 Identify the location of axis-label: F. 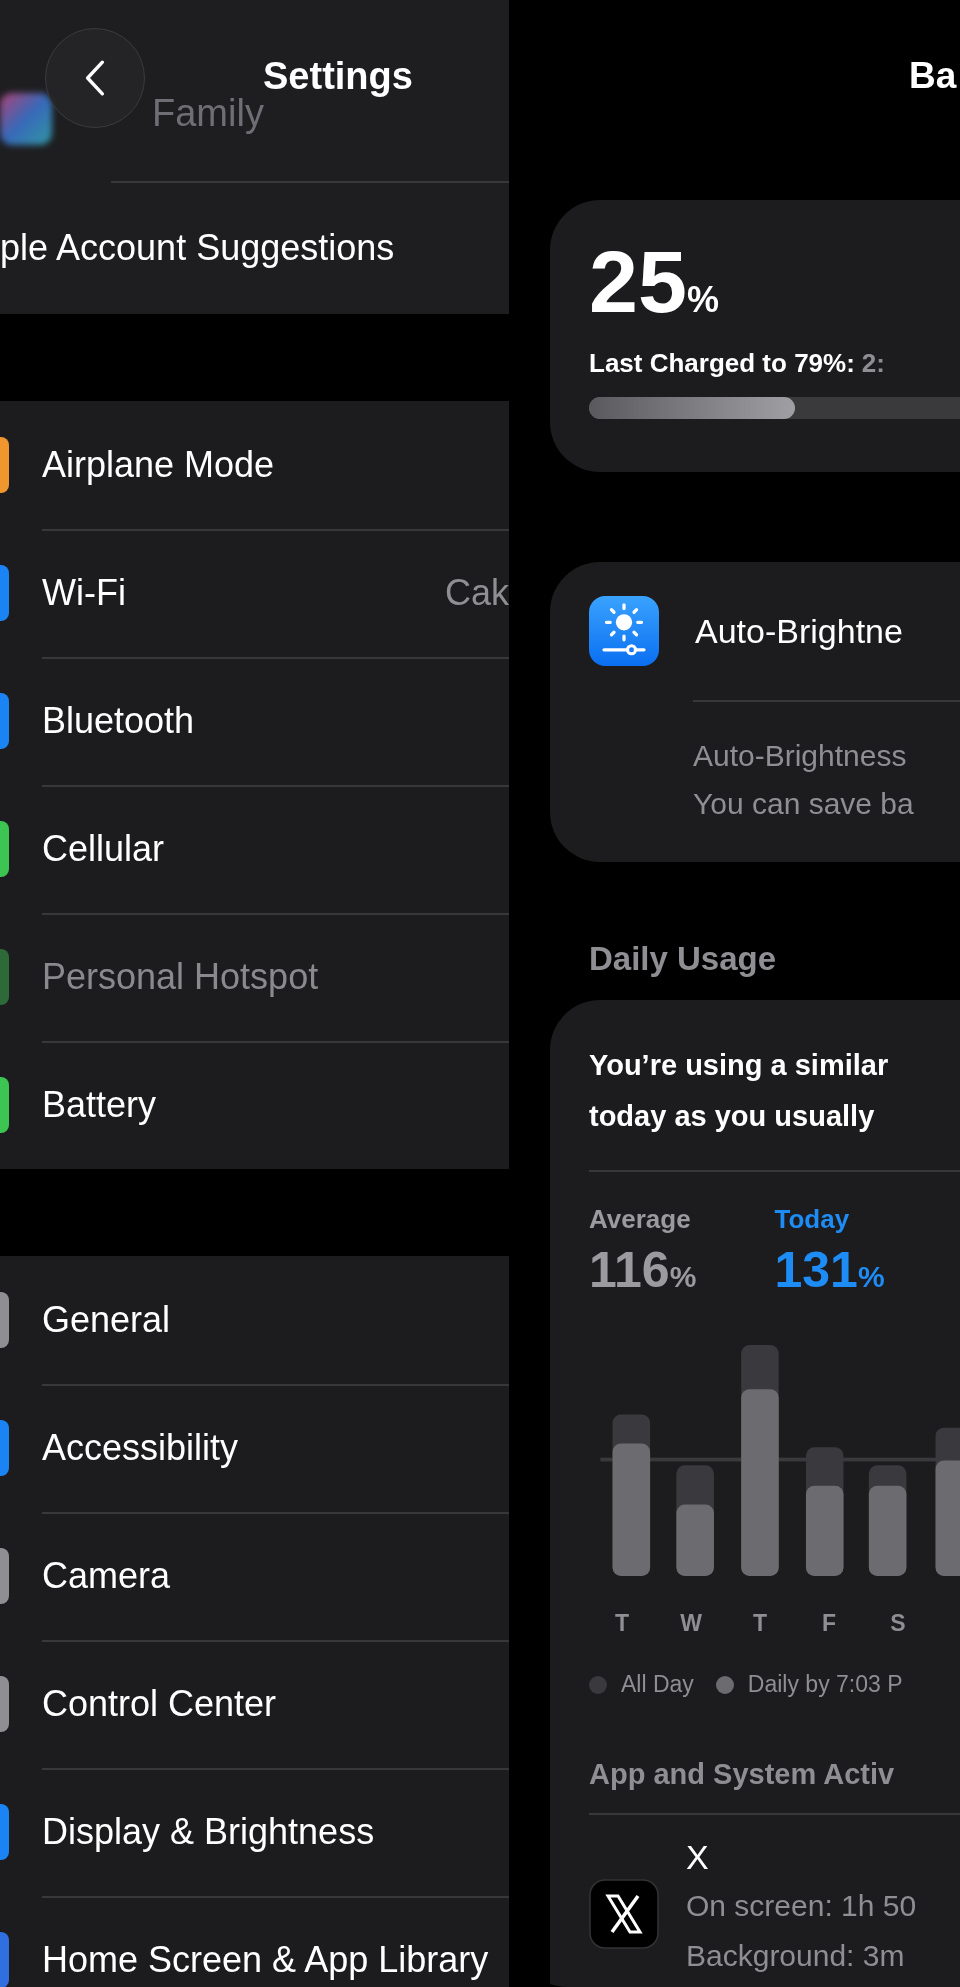
(829, 1623).